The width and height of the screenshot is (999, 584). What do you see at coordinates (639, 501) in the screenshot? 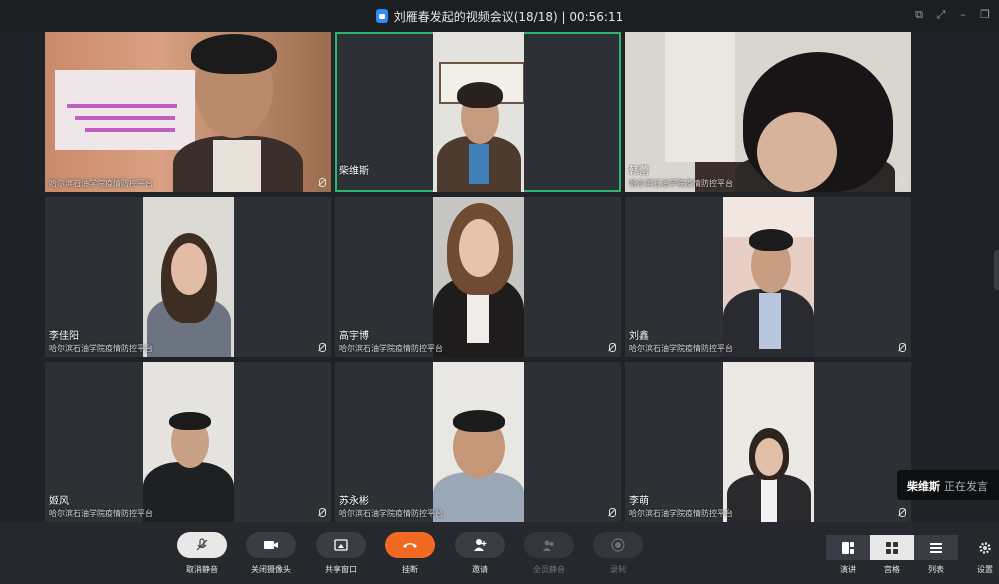
I see `participant-name: 李萌` at bounding box center [639, 501].